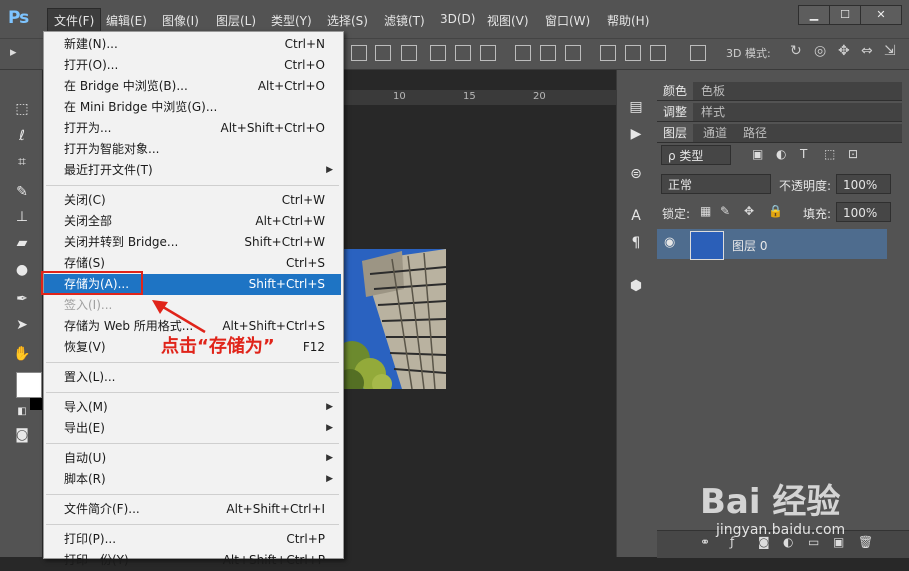 This screenshot has width=909, height=571. What do you see at coordinates (192, 185) in the screenshot?
I see `menu-separator` at bounding box center [192, 185].